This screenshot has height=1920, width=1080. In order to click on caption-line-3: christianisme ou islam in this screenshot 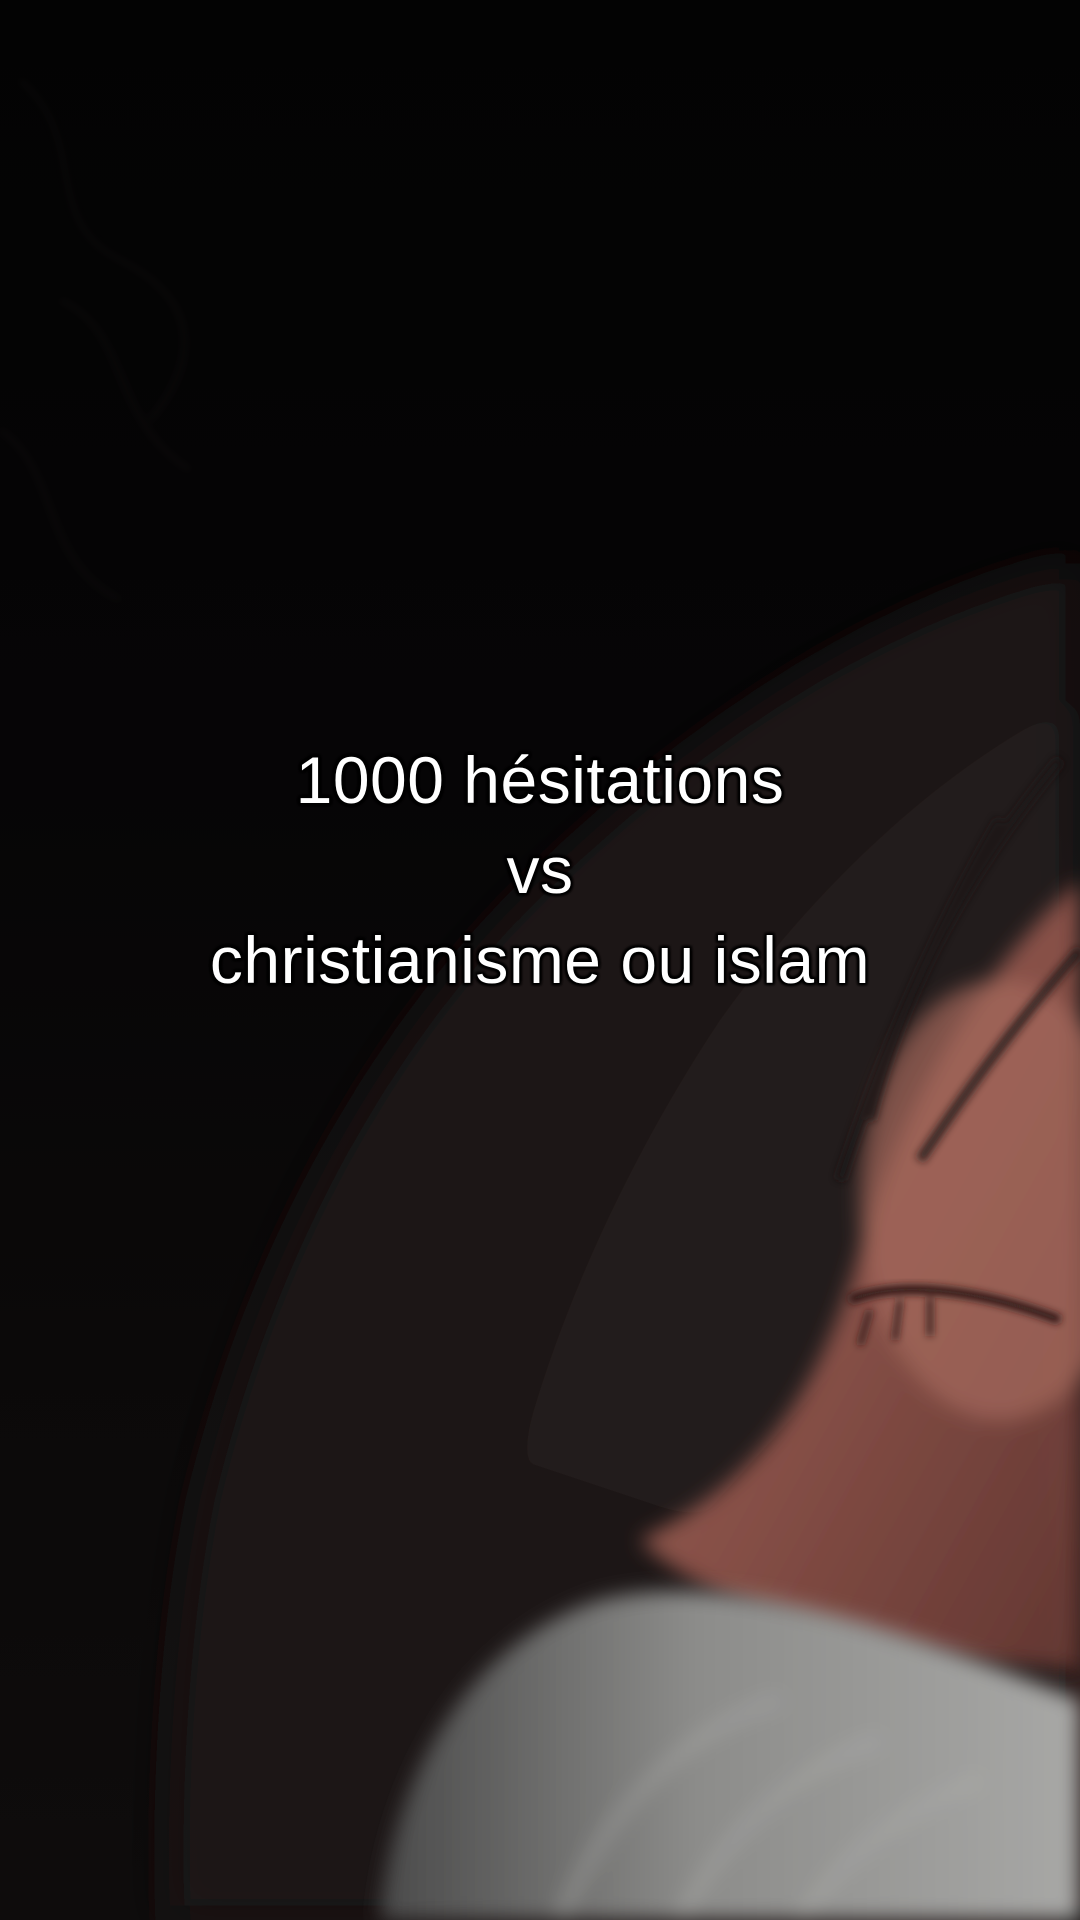, I will do `click(540, 960)`.